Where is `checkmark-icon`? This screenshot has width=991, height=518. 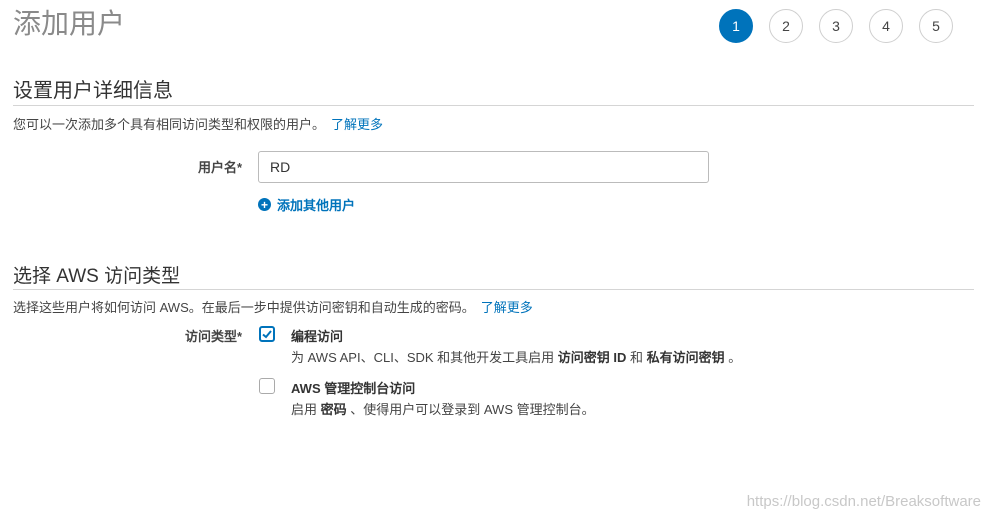 checkmark-icon is located at coordinates (267, 334).